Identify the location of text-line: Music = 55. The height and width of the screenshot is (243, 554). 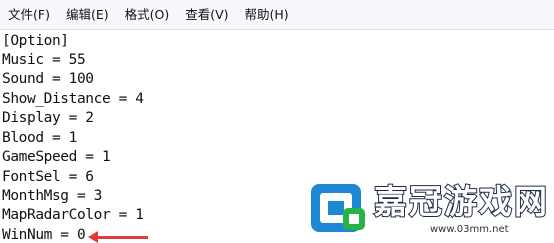
(44, 60).